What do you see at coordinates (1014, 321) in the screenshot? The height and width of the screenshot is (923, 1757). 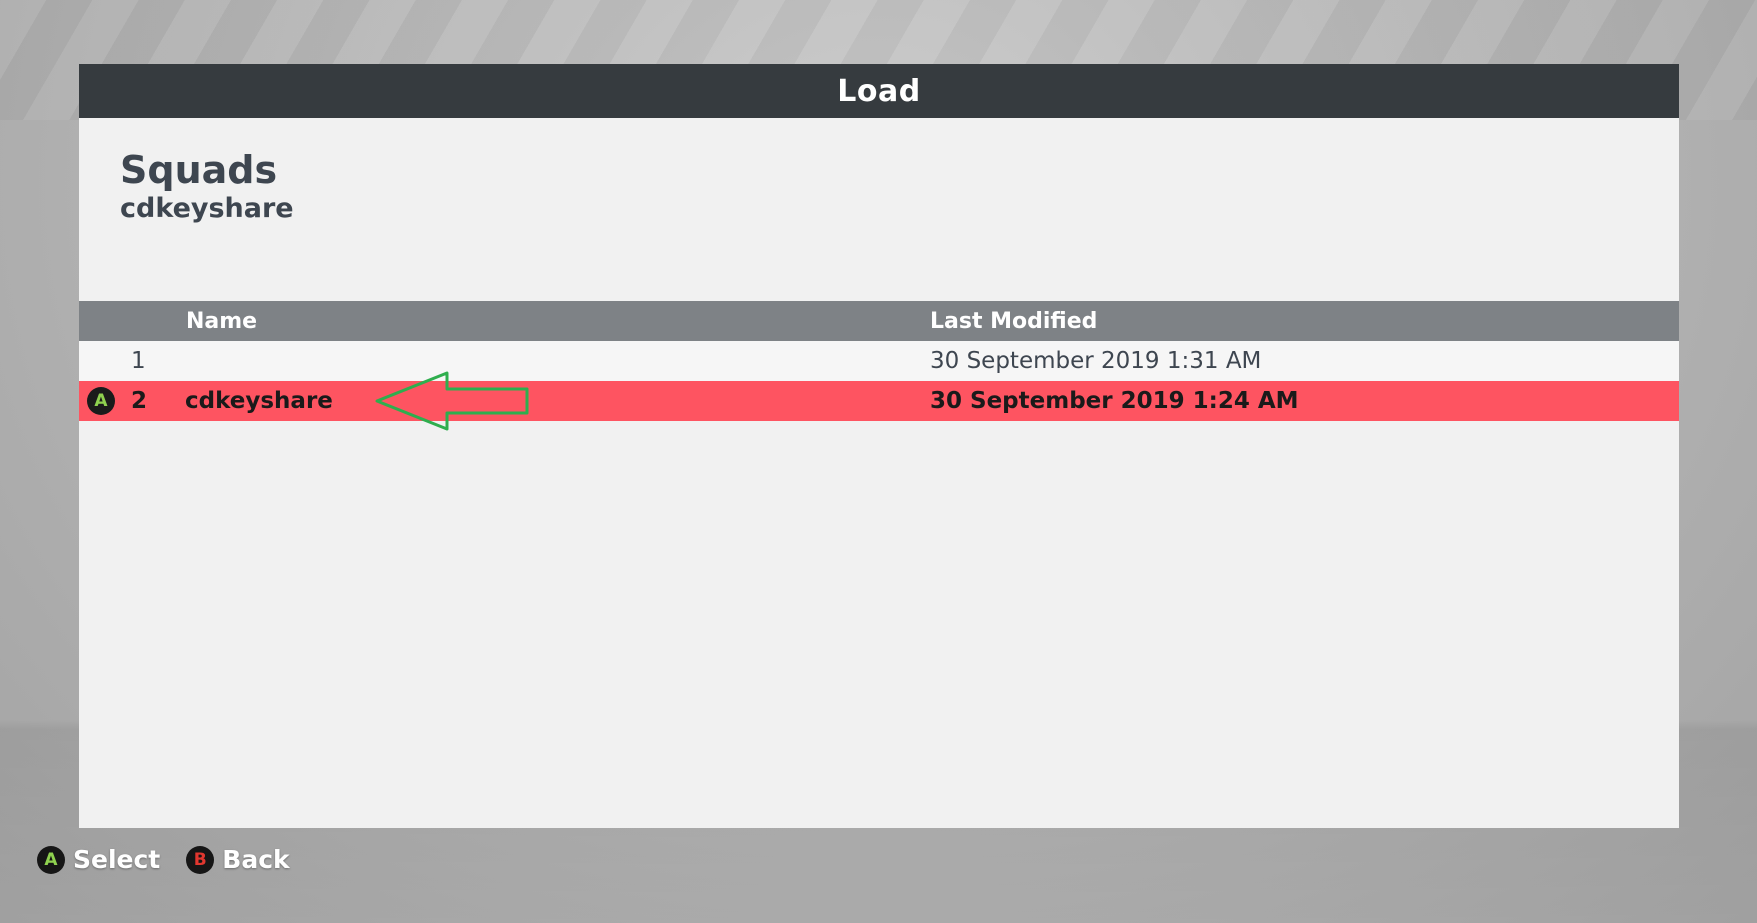 I see `column-header-last-modified: Last Modified` at bounding box center [1014, 321].